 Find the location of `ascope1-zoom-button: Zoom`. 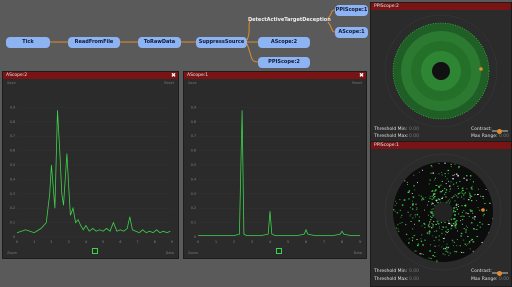

ascope1-zoom-button: Zoom is located at coordinates (193, 253).